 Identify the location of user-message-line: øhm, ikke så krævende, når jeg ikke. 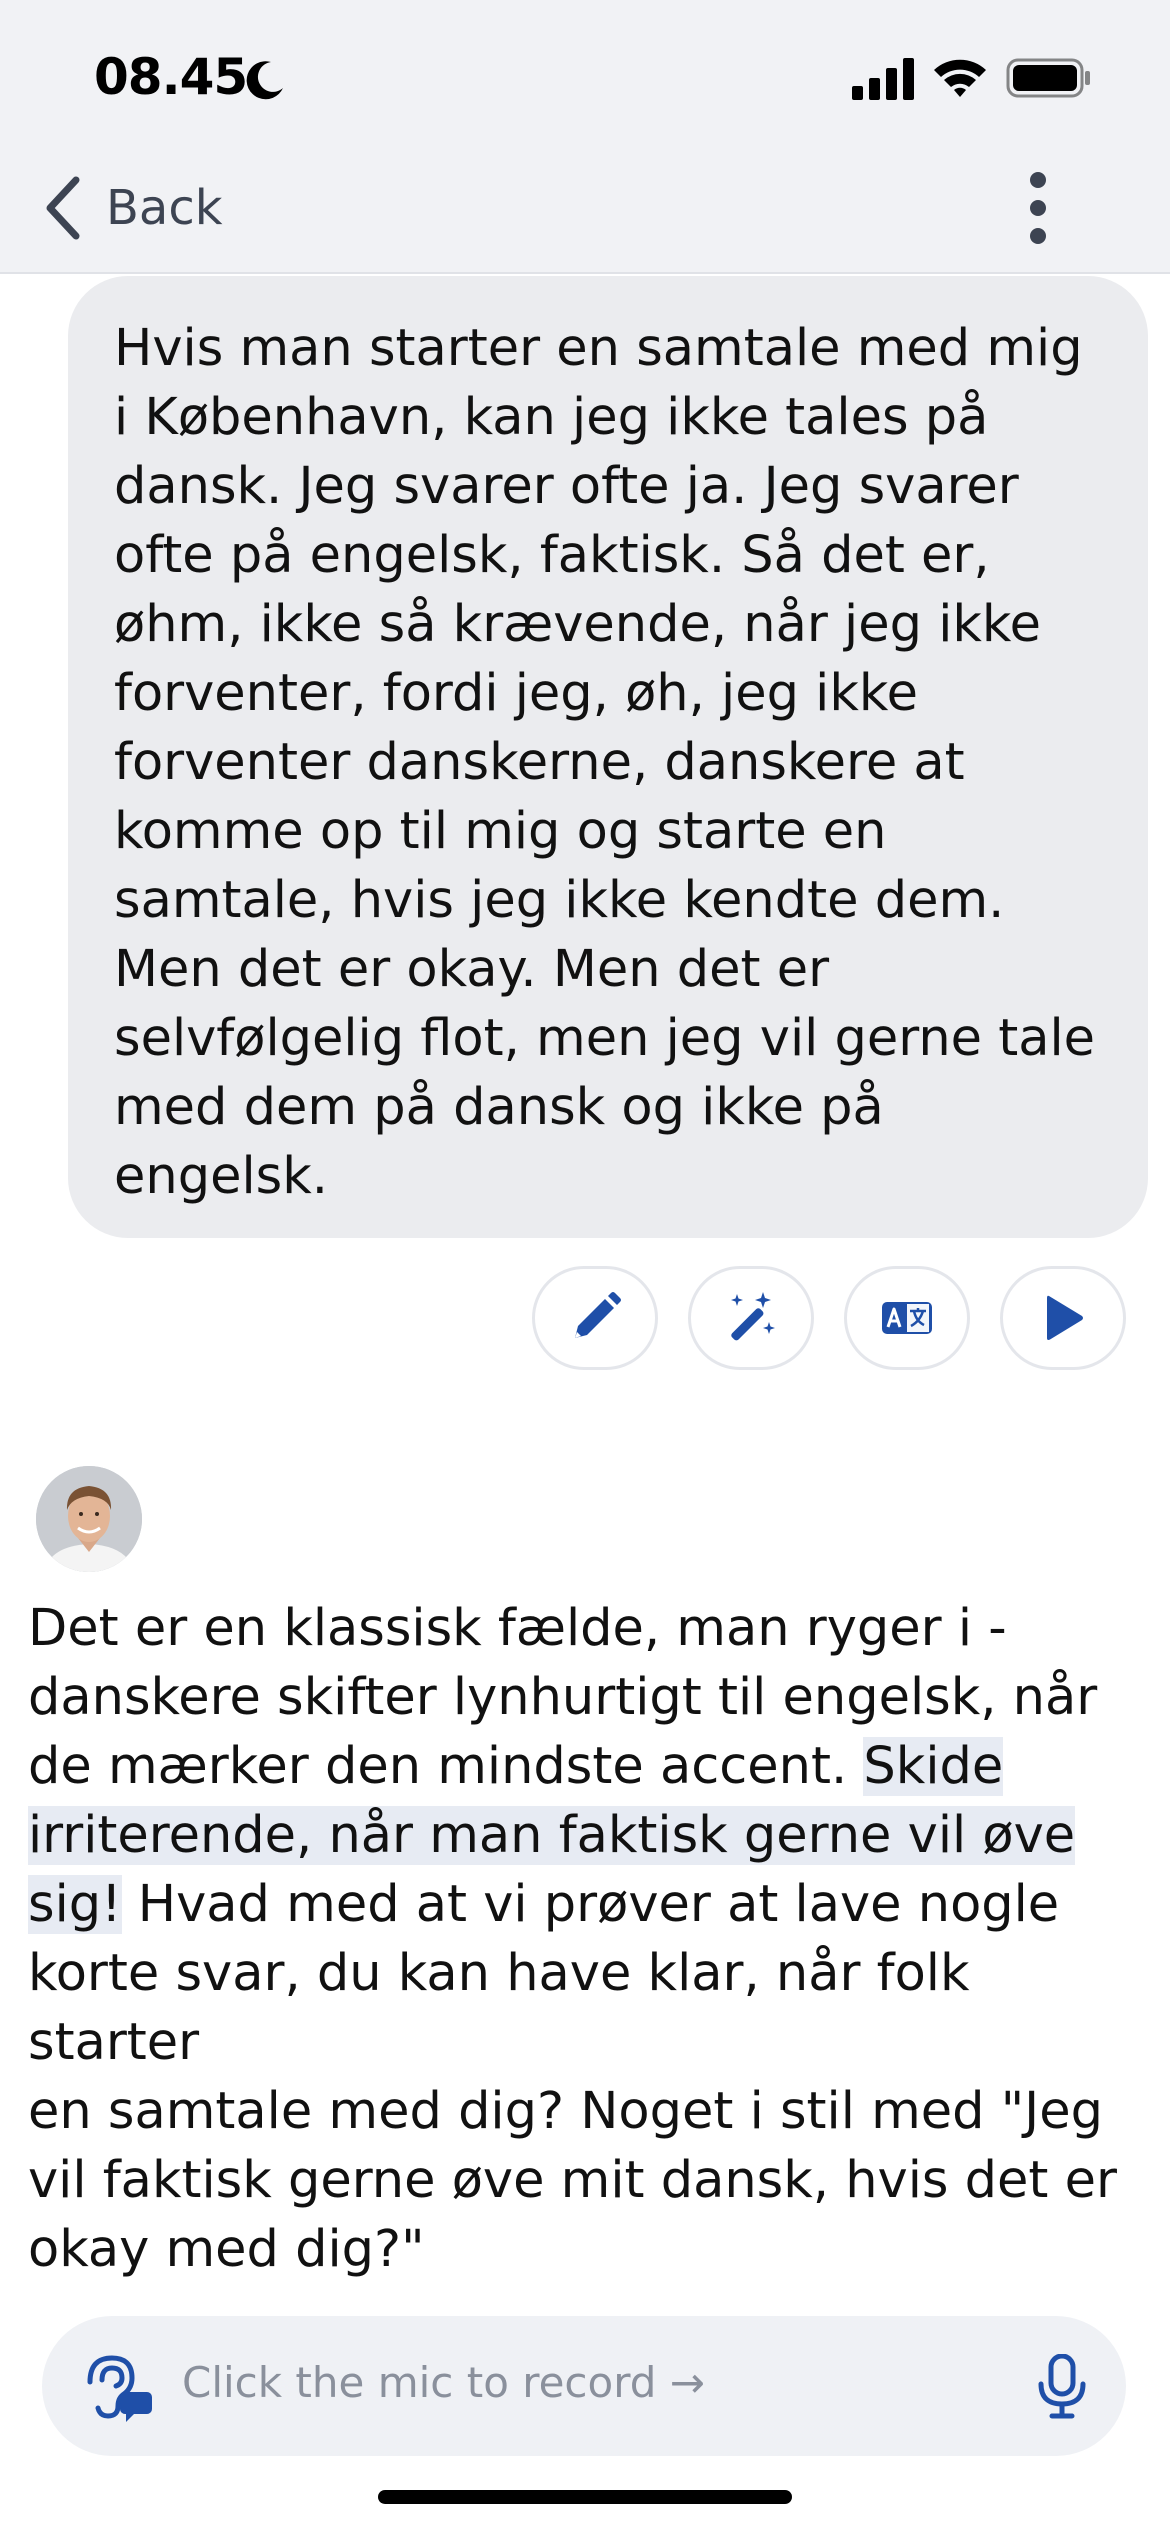
(577, 624).